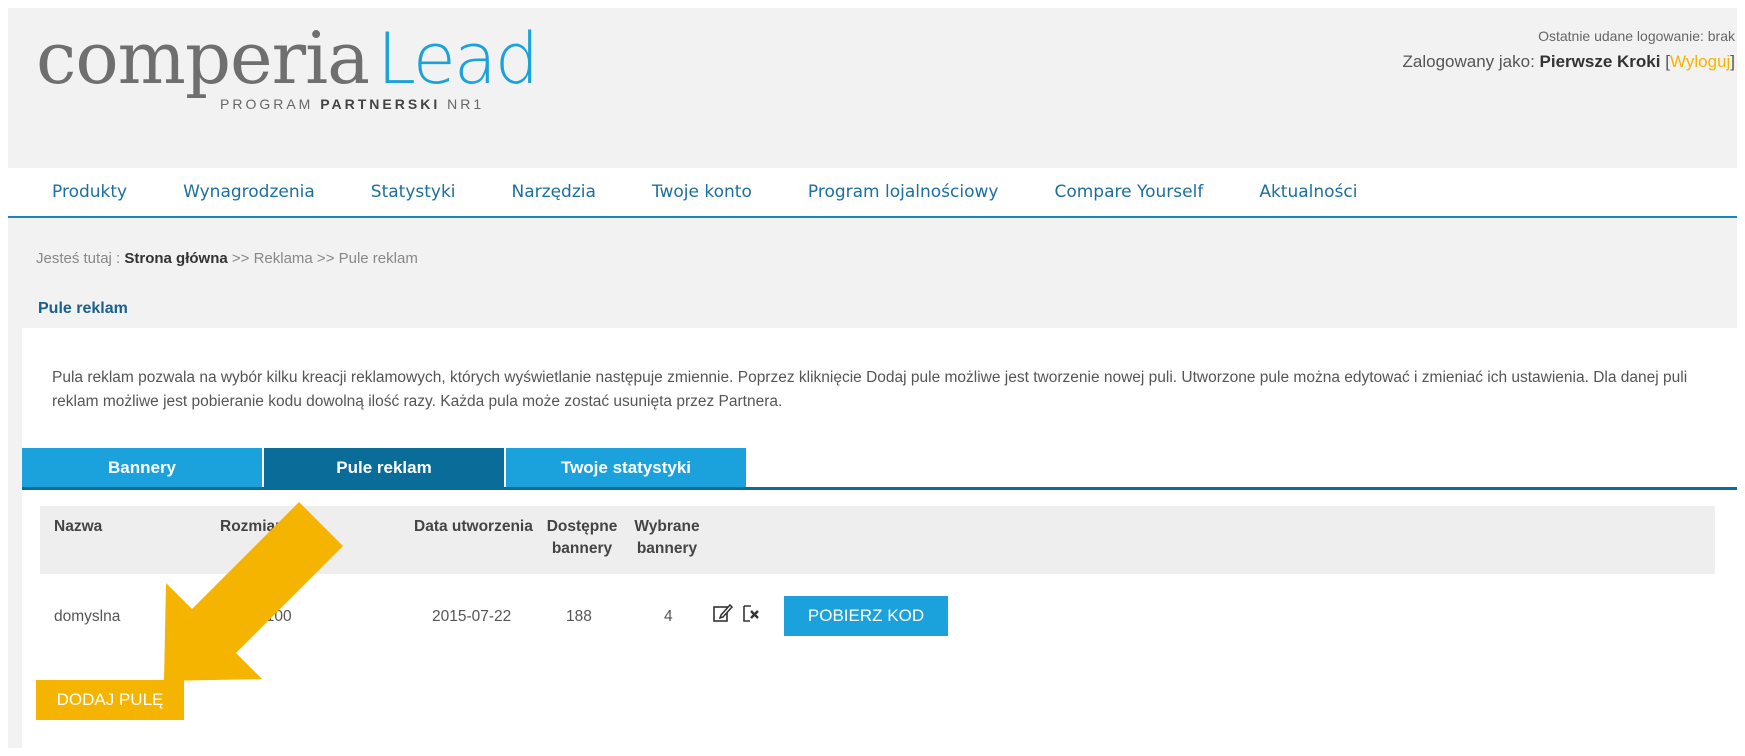 This screenshot has width=1745, height=756. I want to click on logo-accent-text: Lead, so click(458, 59).